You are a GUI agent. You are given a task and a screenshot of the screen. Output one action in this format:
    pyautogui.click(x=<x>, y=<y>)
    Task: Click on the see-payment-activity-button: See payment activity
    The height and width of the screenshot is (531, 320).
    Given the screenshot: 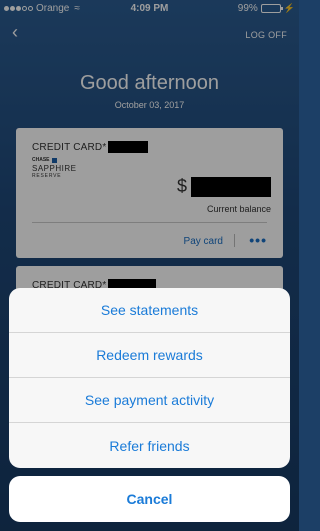 What is the action you would take?
    pyautogui.click(x=149, y=400)
    